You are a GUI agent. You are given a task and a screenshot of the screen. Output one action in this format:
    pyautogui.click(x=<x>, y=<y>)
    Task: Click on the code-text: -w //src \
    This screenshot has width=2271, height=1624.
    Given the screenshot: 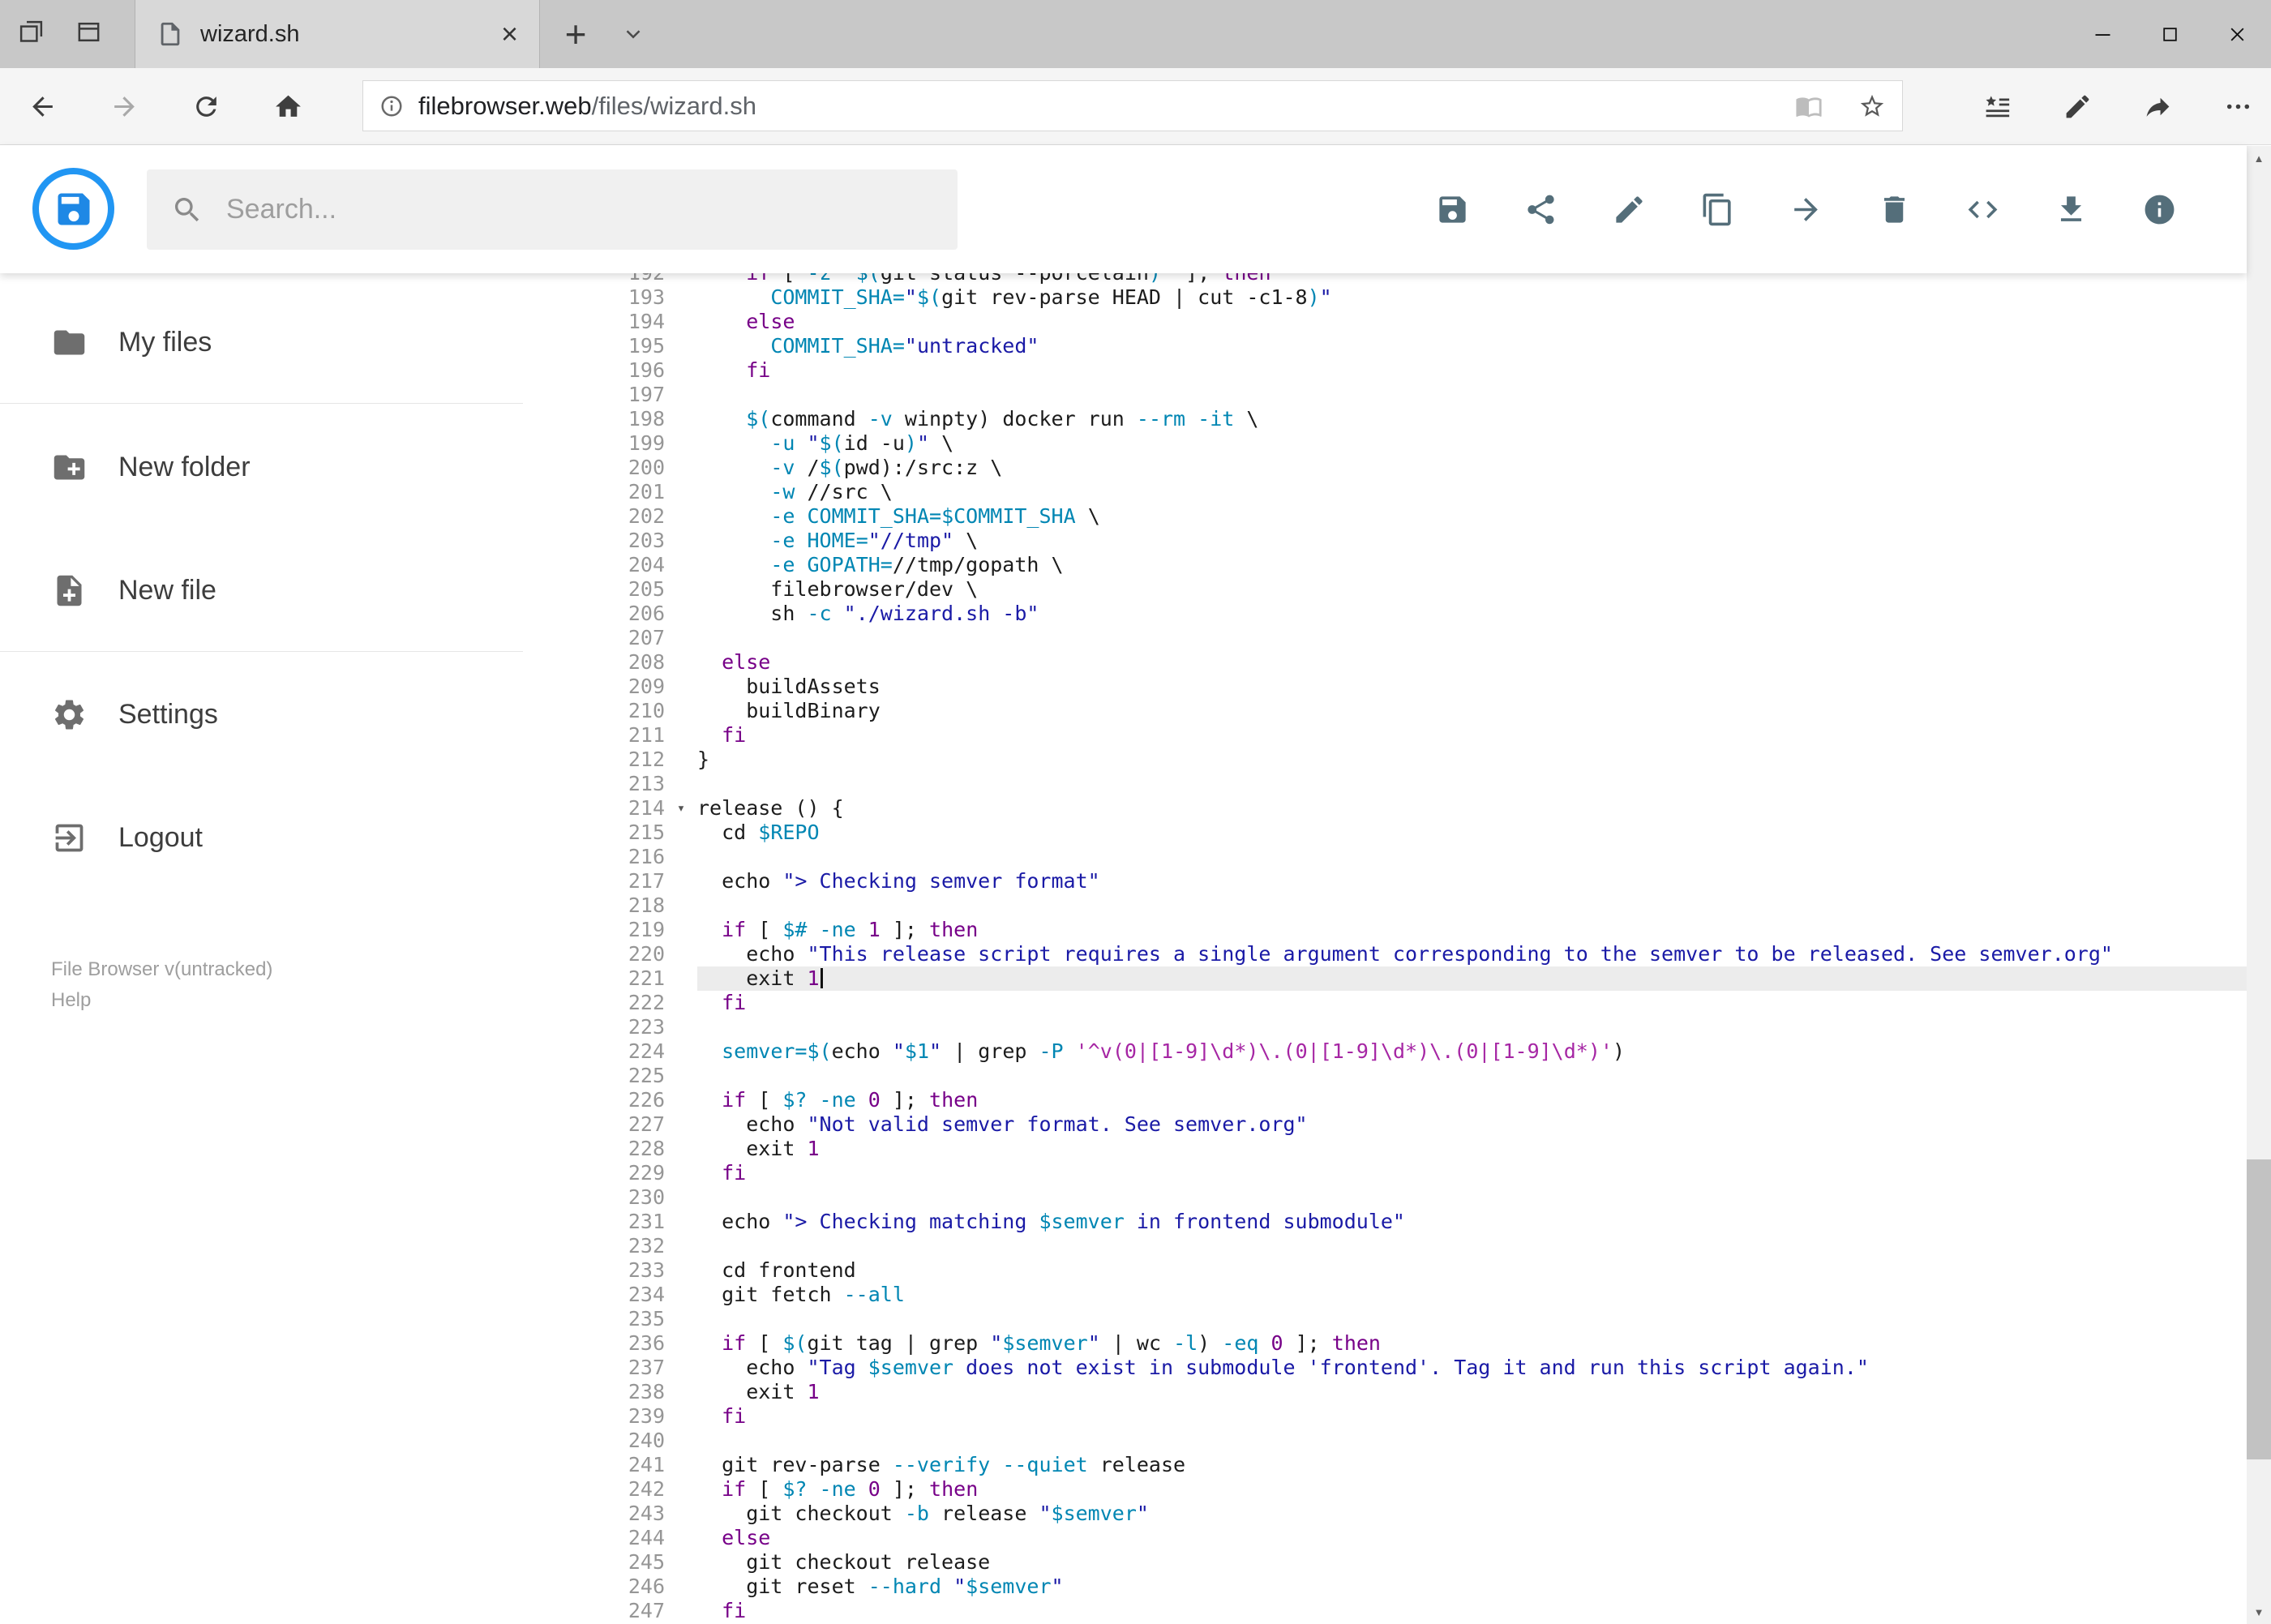 What is the action you would take?
    pyautogui.click(x=1472, y=492)
    